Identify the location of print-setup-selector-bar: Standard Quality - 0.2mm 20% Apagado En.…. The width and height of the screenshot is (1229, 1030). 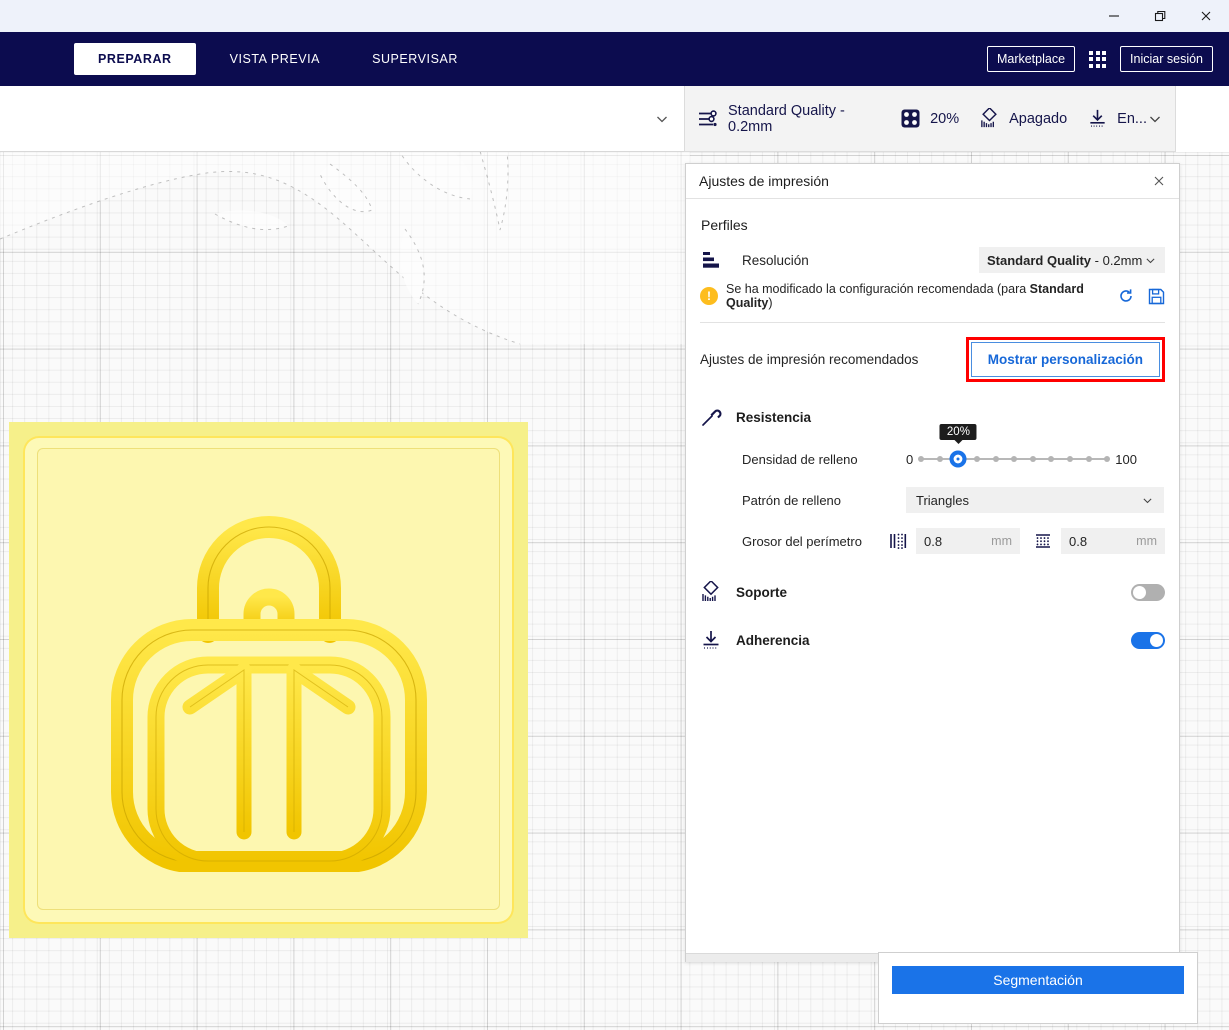
(930, 119).